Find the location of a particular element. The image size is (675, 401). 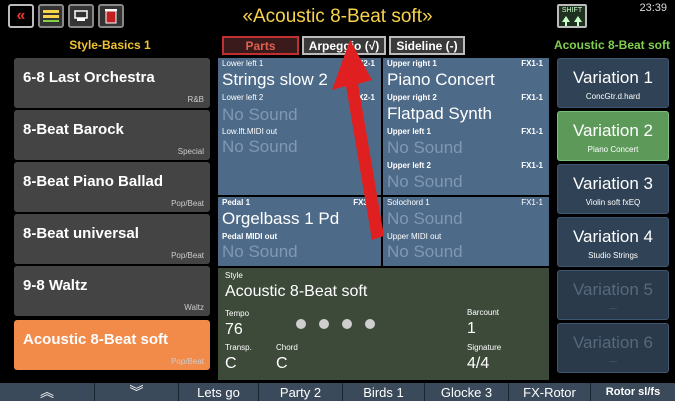

usb-icon is located at coordinates (81, 15).